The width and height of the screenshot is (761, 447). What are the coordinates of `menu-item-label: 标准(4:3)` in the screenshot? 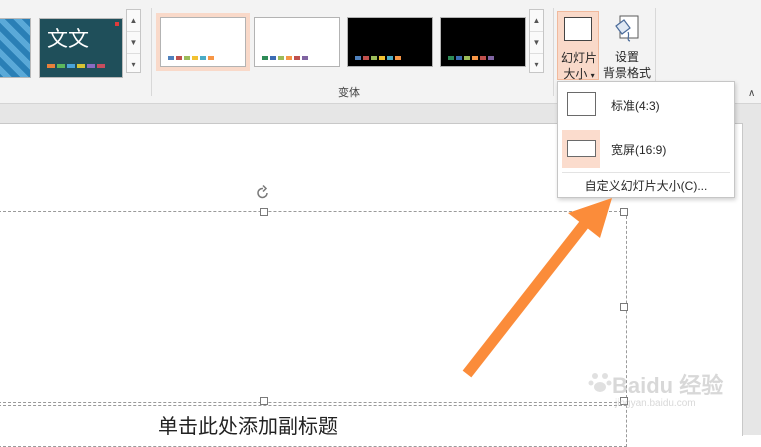 It's located at (635, 106).